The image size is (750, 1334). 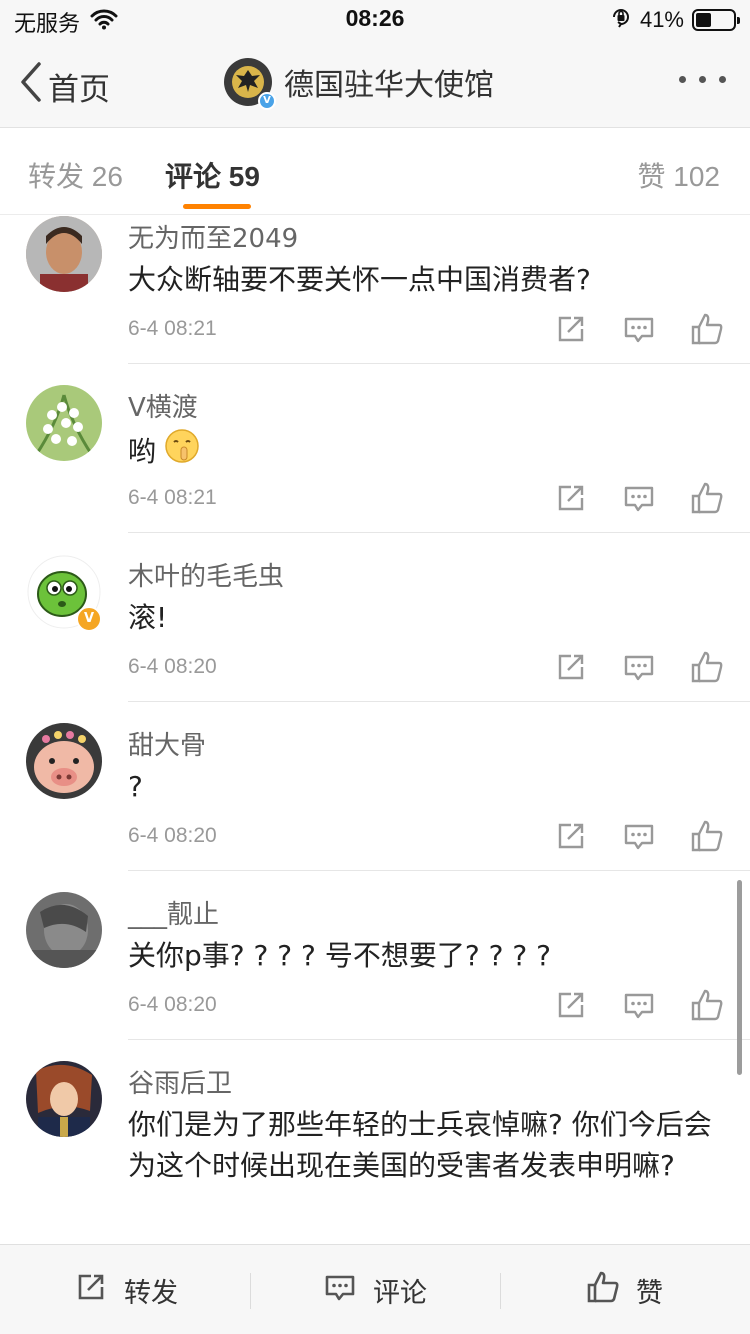 I want to click on more-button, so click(x=702, y=79).